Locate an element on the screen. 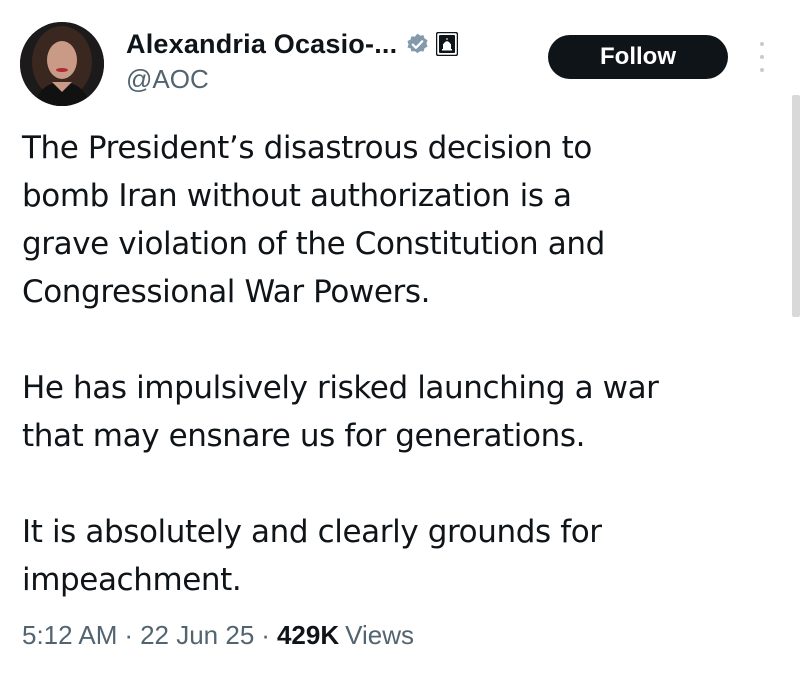 The width and height of the screenshot is (800, 678). tweet-line: that may ensnare us for generations. is located at coordinates (304, 436).